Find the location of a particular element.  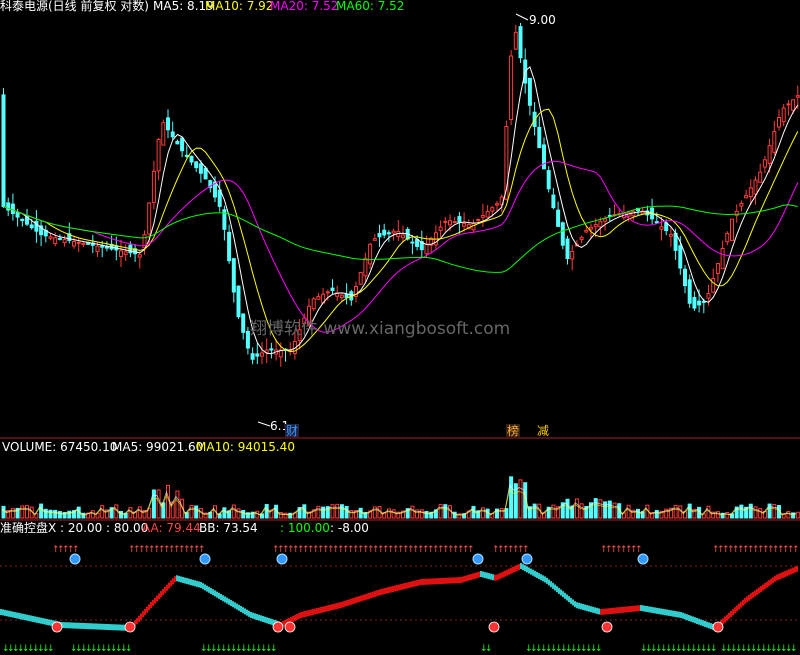

volume-label: VOLUME: 67450.10 is located at coordinates (59, 447).